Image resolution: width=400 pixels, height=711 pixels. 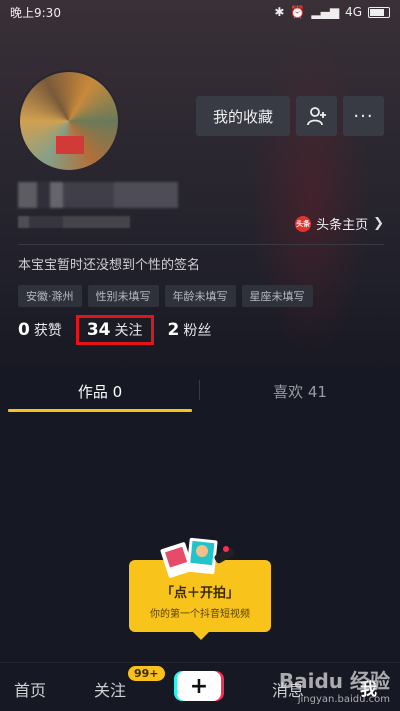 What do you see at coordinates (378, 223) in the screenshot?
I see `chevron-right-icon: ❯` at bounding box center [378, 223].